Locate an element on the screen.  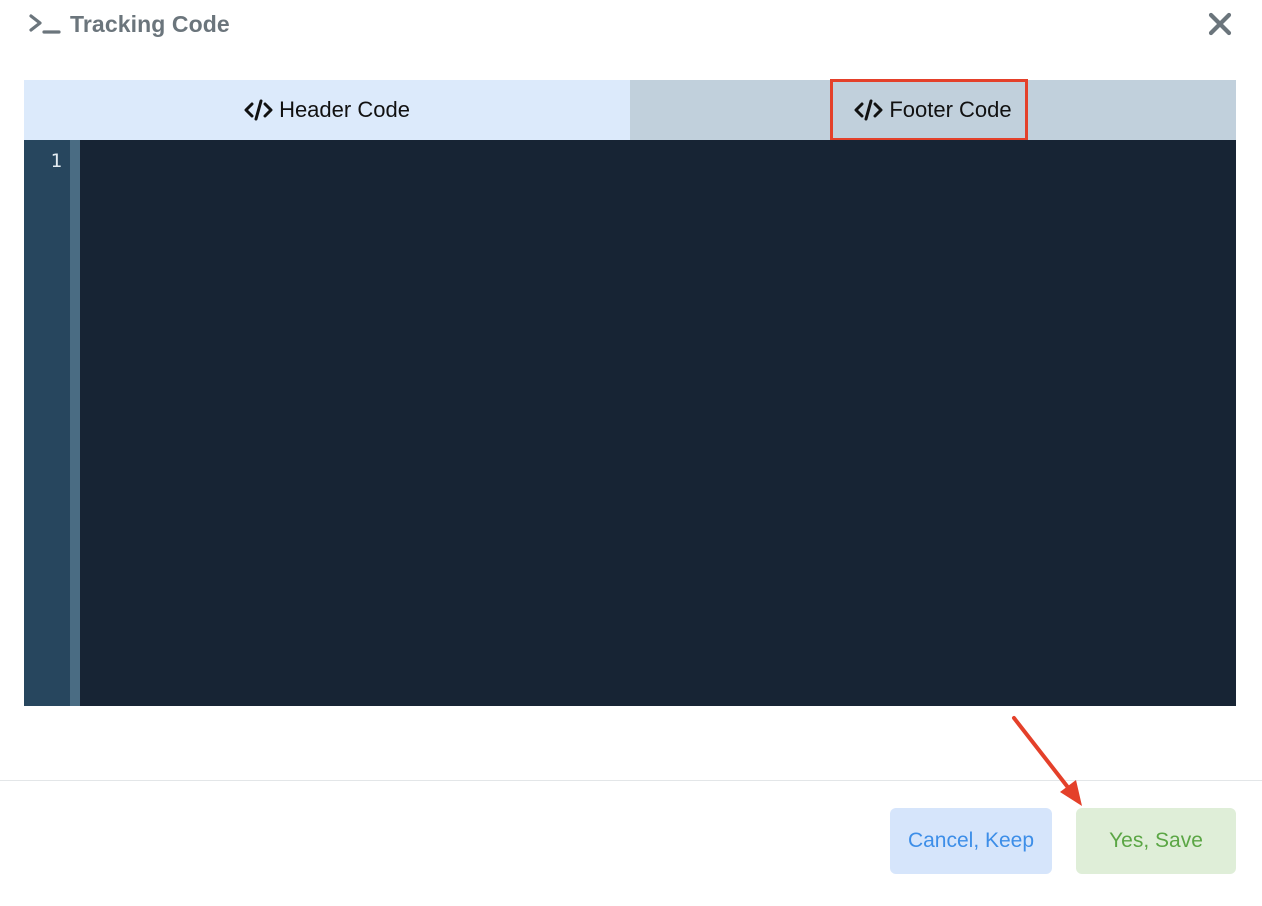
code-tabs: Header Code Footer Code is located at coordinates (630, 110).